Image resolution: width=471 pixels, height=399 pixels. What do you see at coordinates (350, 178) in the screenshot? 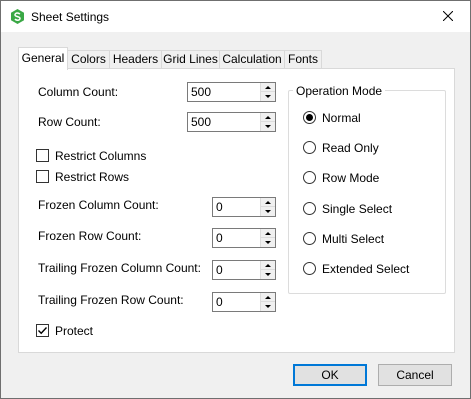
I see `radio-row-mode-label: Row Mode` at bounding box center [350, 178].